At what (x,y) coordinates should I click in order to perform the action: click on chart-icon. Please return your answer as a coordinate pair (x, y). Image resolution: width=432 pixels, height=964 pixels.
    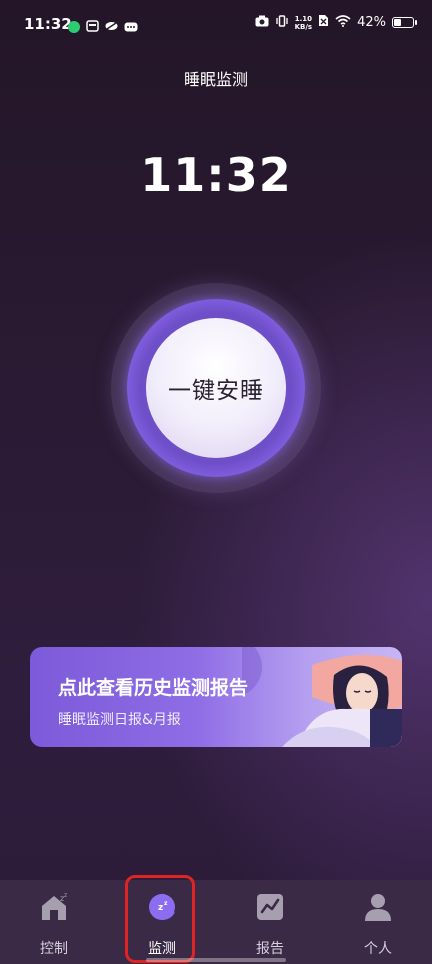
    Looking at the image, I should click on (270, 907).